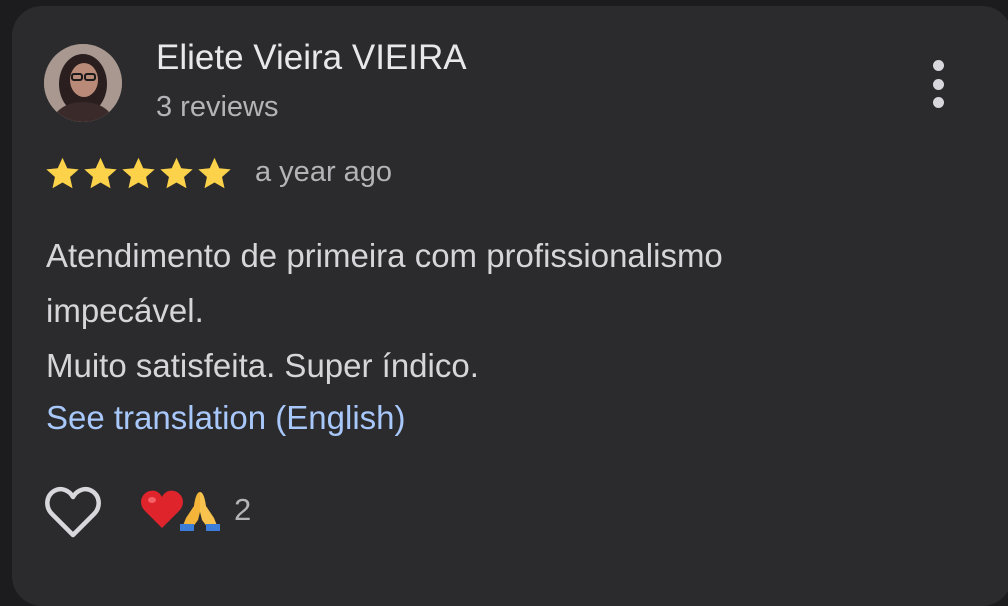  Describe the element at coordinates (311, 58) in the screenshot. I see `author-name: Eliete Vieira VIEIRA` at that location.